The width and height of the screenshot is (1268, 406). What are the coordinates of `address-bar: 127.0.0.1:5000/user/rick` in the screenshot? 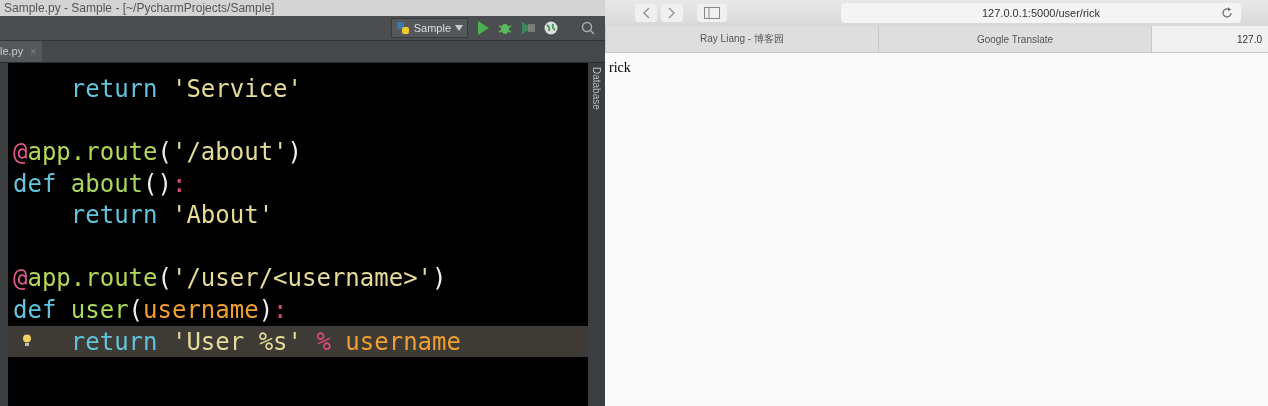 It's located at (1041, 13).